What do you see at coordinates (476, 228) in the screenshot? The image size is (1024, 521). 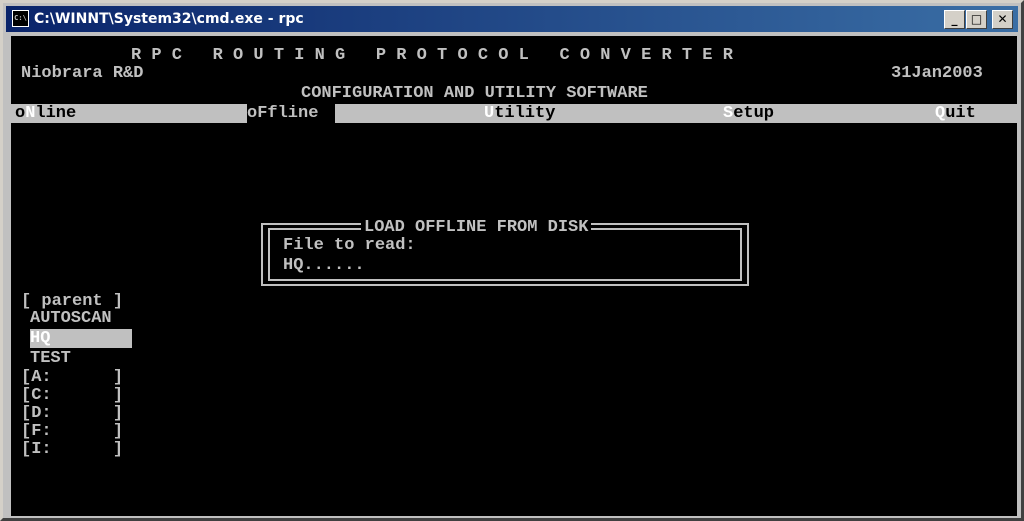 I see `load-dialog-title: LOAD OFFLINE FROM DISK` at bounding box center [476, 228].